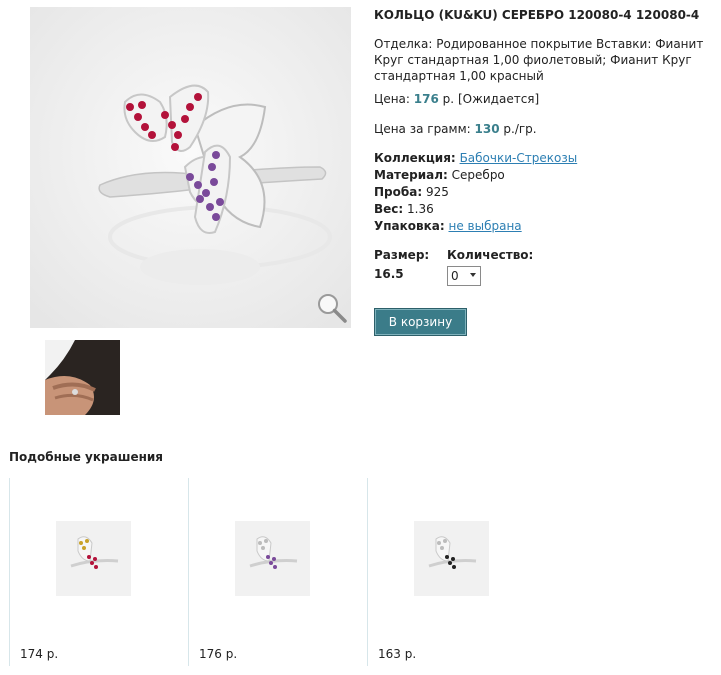 The image size is (721, 675). Describe the element at coordinates (415, 158) in the screenshot. I see `collection-label: Коллекция:` at that location.